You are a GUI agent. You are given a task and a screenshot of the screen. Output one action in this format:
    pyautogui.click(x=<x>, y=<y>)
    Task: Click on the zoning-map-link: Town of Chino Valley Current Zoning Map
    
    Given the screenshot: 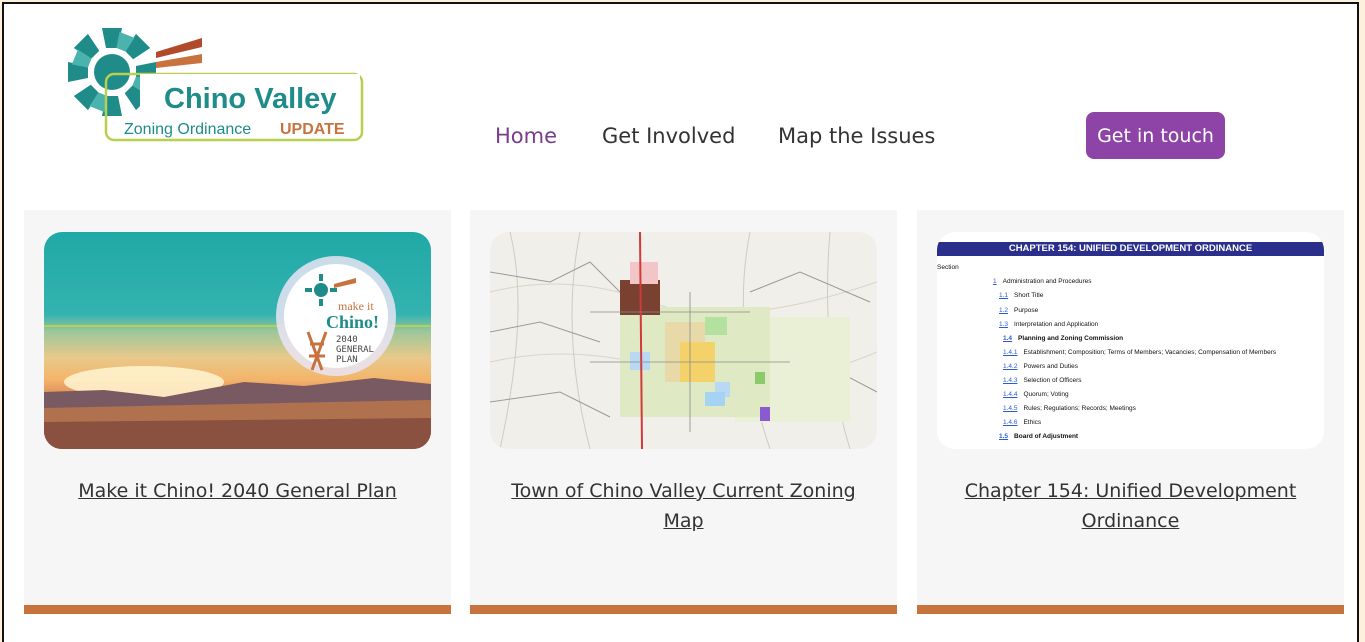 What is the action you would take?
    pyautogui.click(x=683, y=506)
    